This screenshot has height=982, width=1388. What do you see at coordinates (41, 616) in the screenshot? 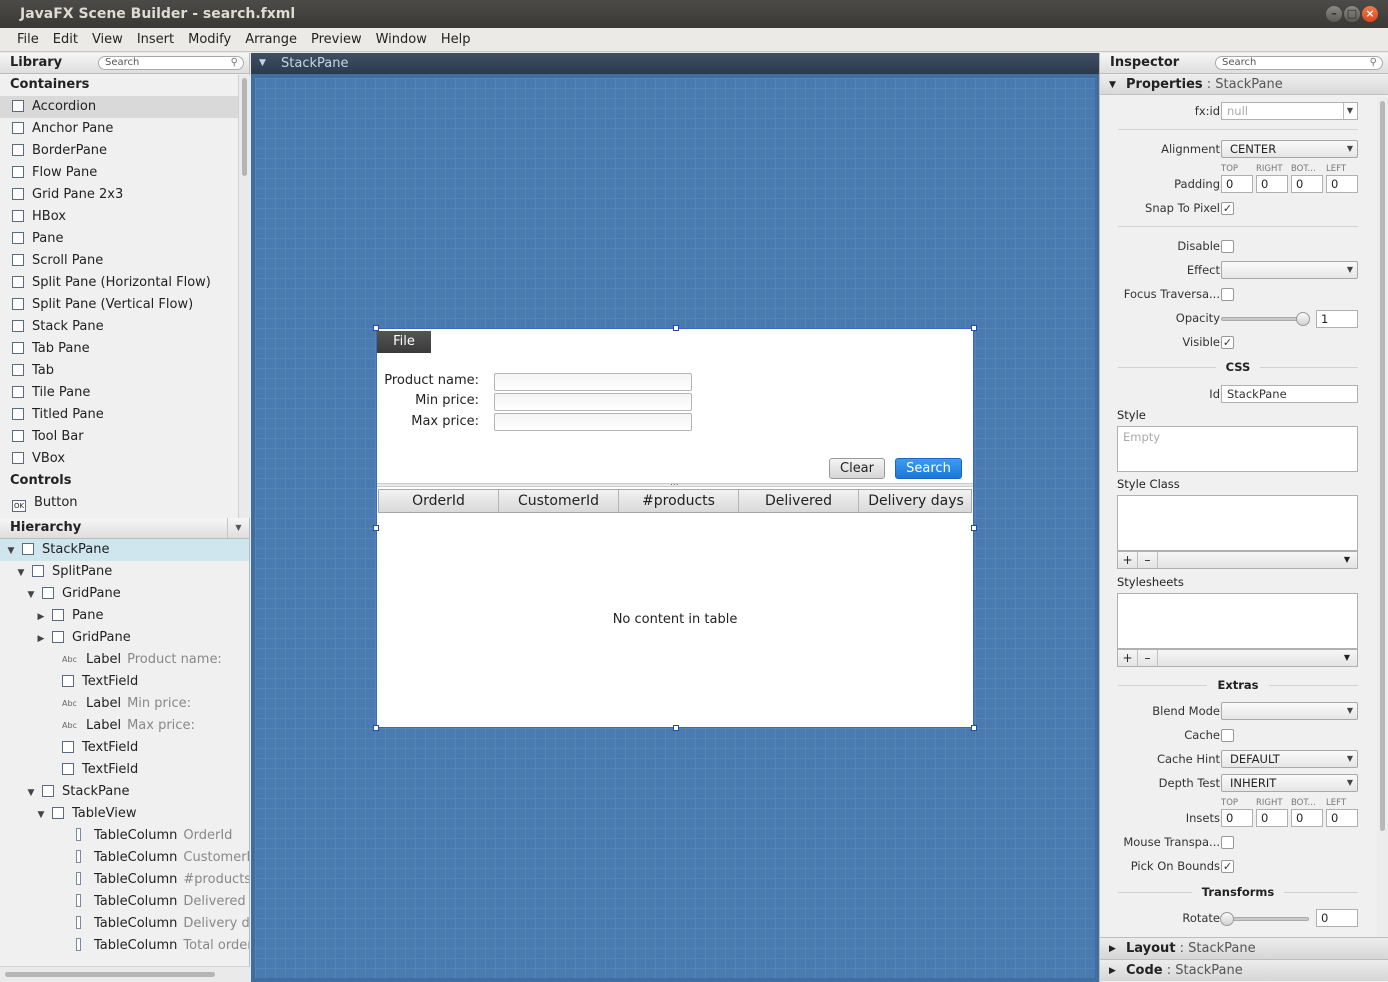
I see `chevron-right-icon: ▶` at bounding box center [41, 616].